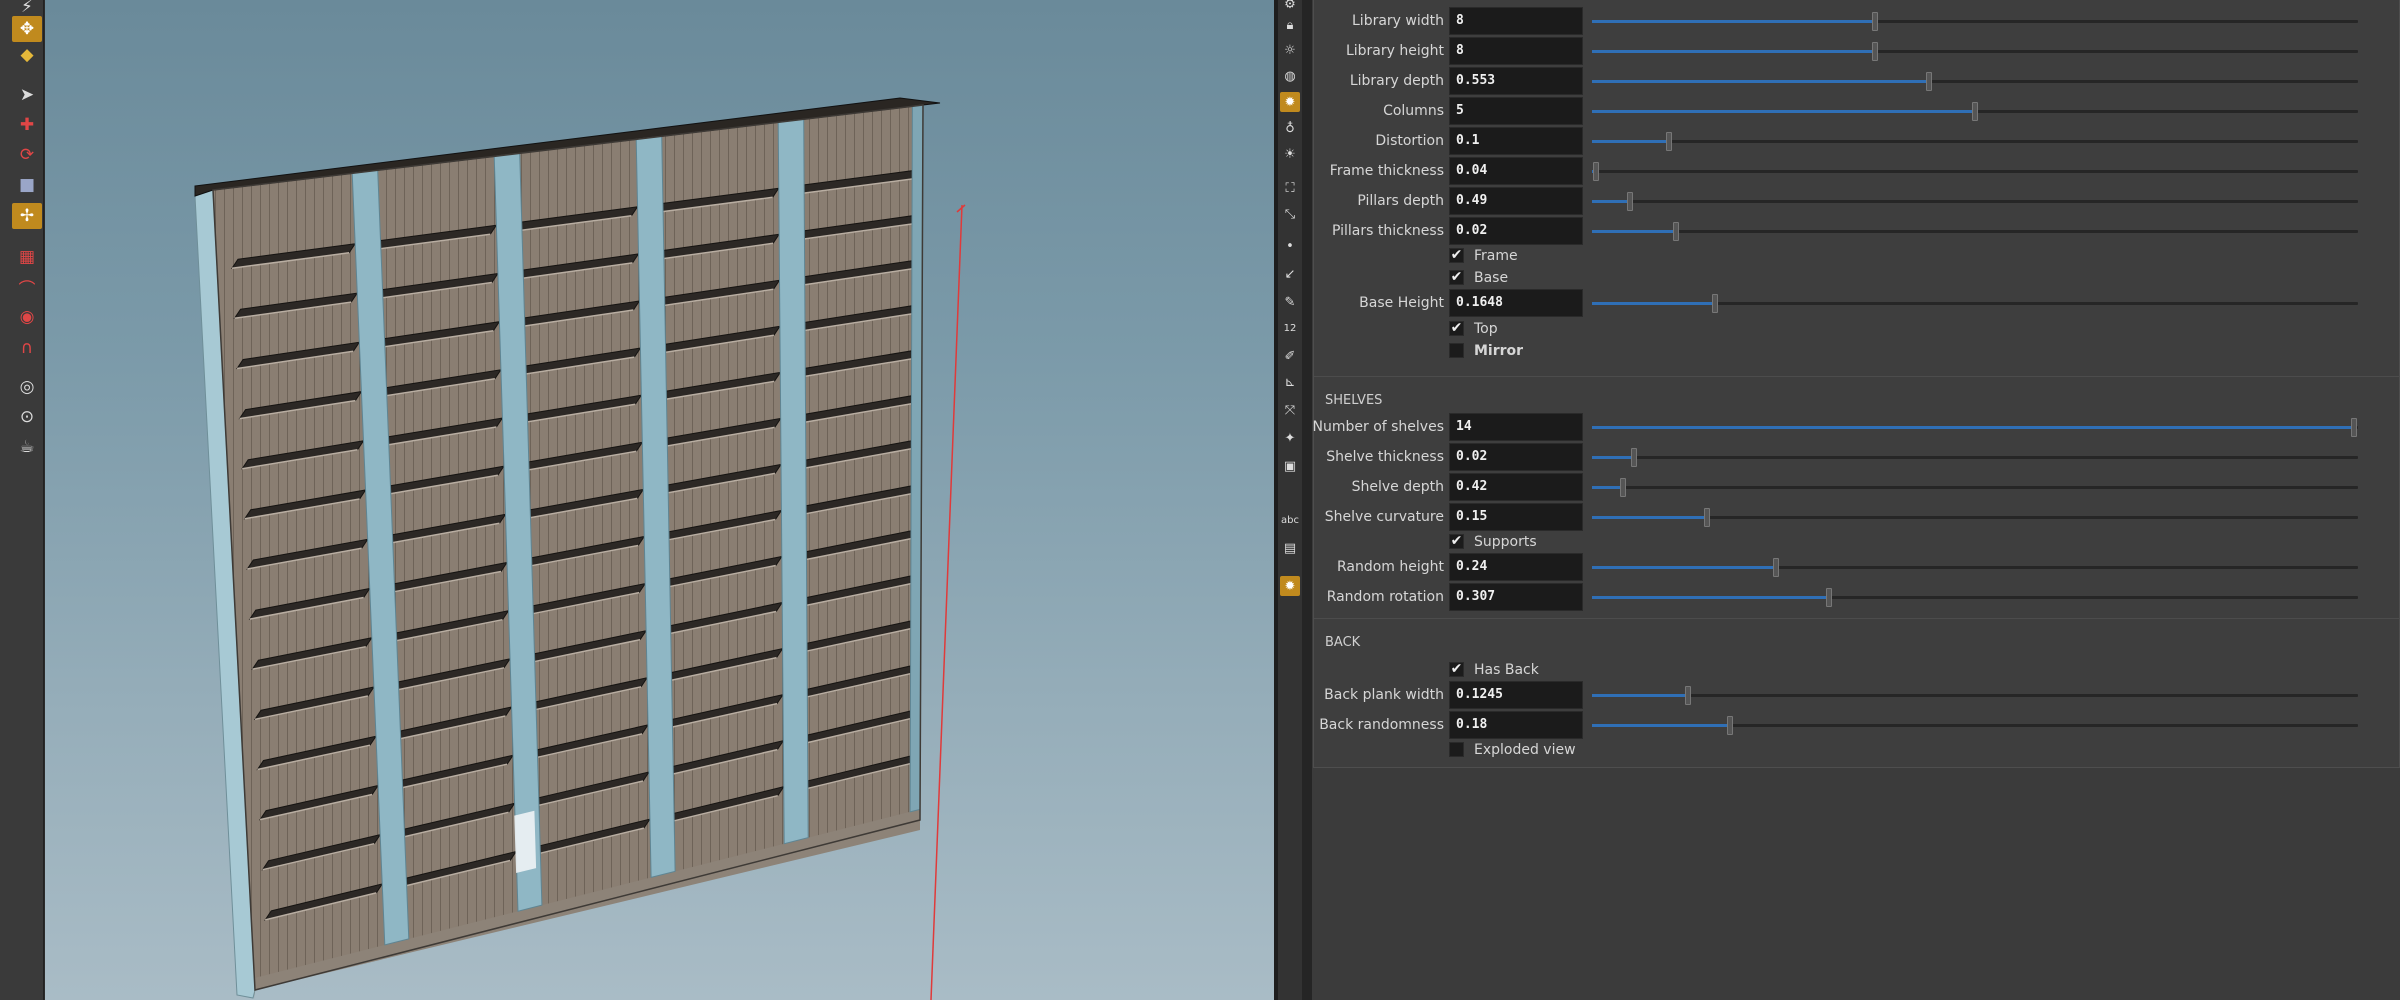 This screenshot has width=2400, height=1000. I want to click on random-height-slider-handle, so click(1776, 567).